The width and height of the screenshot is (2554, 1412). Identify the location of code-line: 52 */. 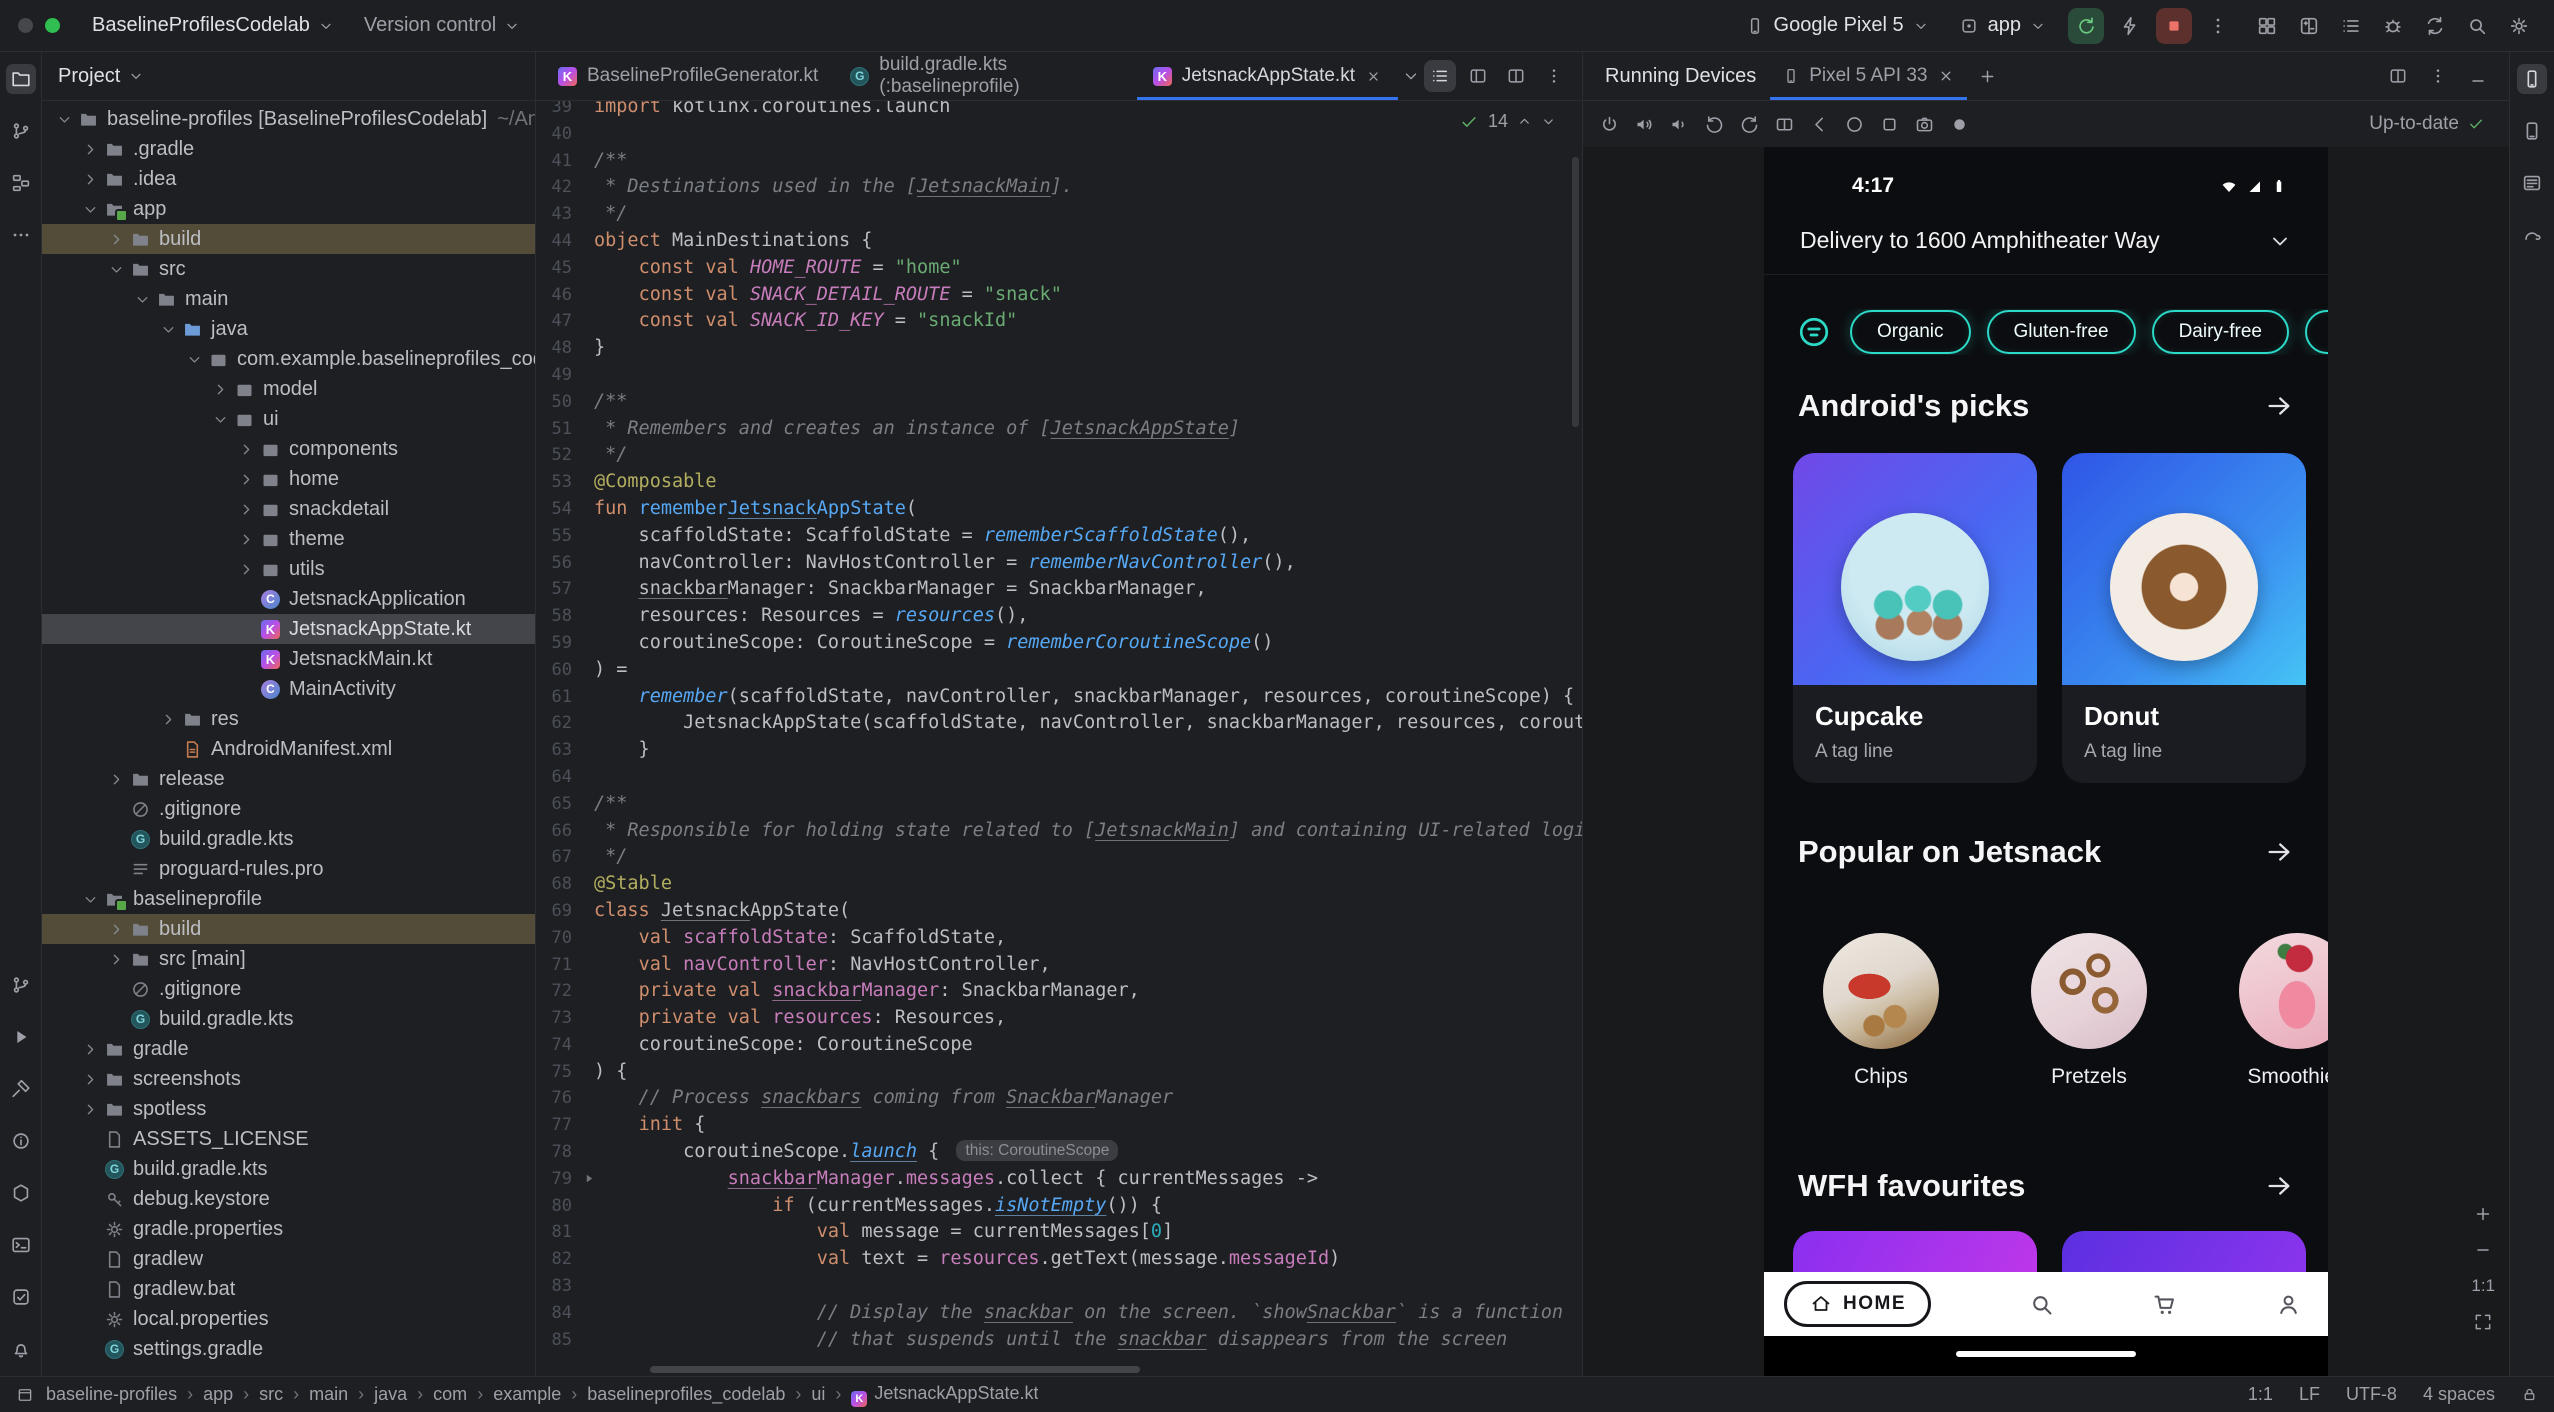
(1059, 455).